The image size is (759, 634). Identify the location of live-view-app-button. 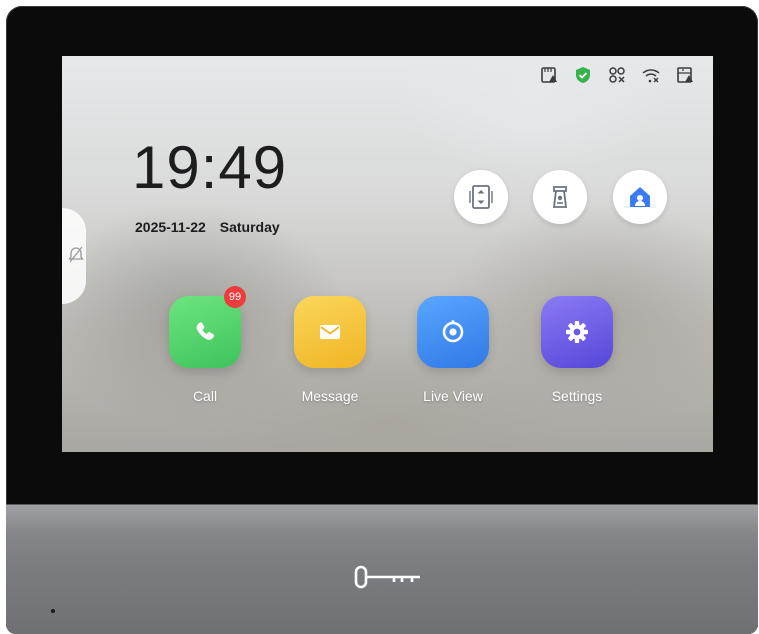
(453, 332).